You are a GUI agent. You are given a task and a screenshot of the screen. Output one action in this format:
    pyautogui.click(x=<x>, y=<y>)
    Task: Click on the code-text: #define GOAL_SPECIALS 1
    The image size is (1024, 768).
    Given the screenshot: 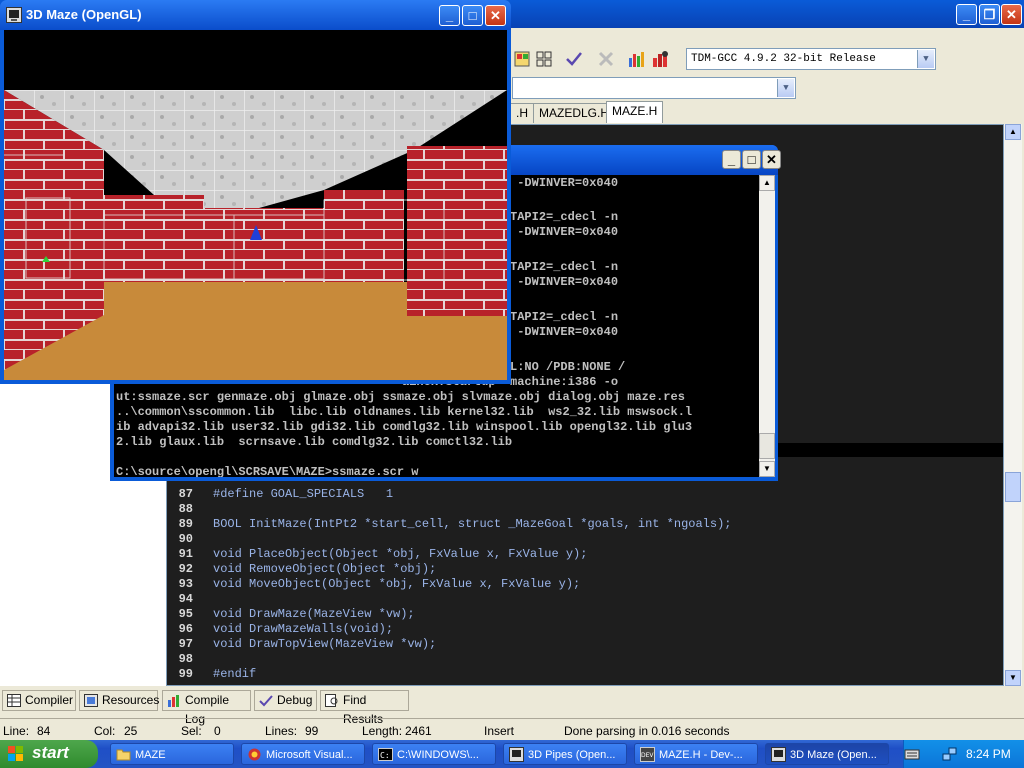 What is the action you would take?
    pyautogui.click(x=303, y=494)
    